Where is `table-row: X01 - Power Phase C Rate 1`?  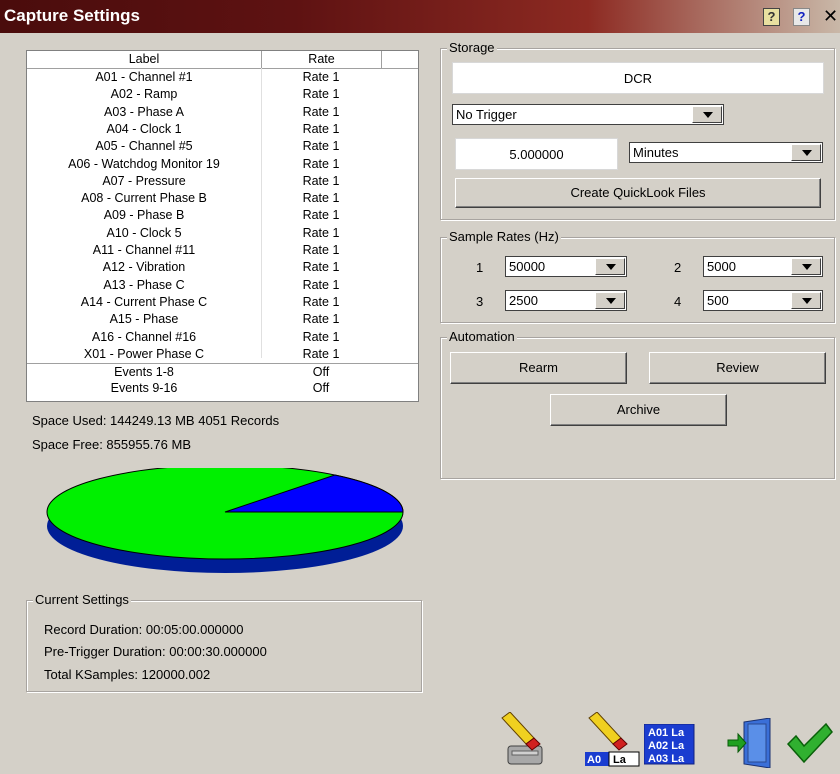 table-row: X01 - Power Phase C Rate 1 is located at coordinates (222, 354).